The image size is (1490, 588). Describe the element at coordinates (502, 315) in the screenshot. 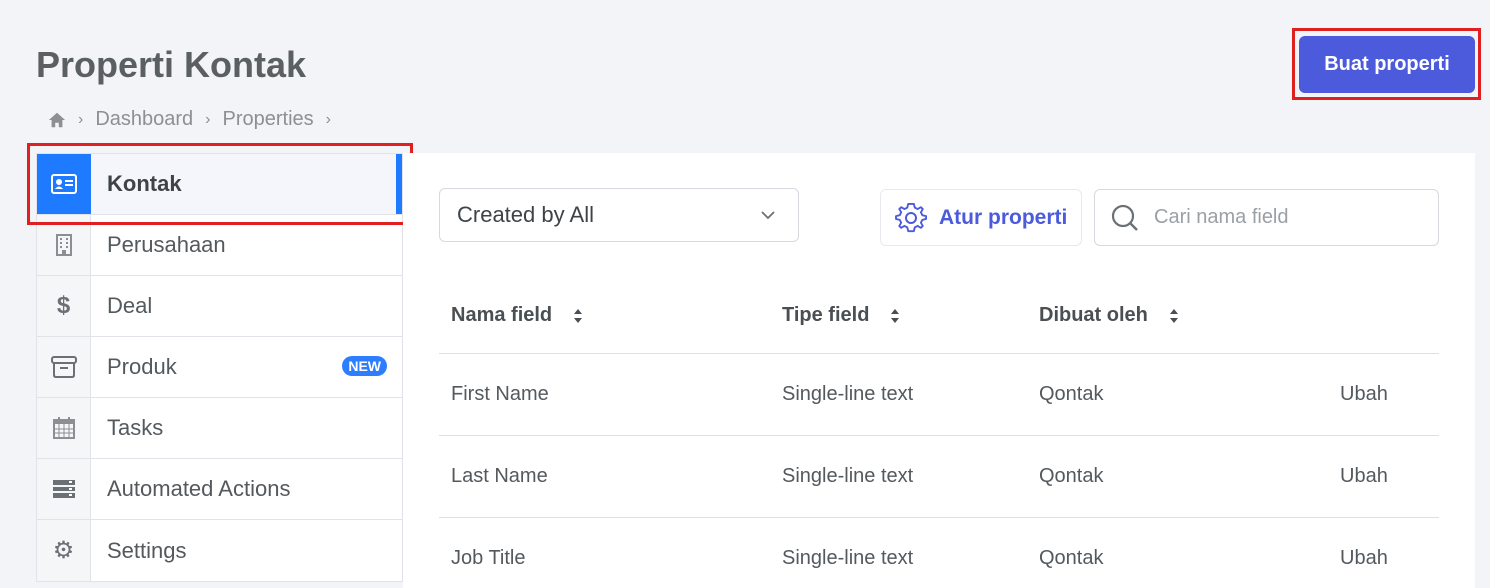

I see `column-label: Nama field` at that location.